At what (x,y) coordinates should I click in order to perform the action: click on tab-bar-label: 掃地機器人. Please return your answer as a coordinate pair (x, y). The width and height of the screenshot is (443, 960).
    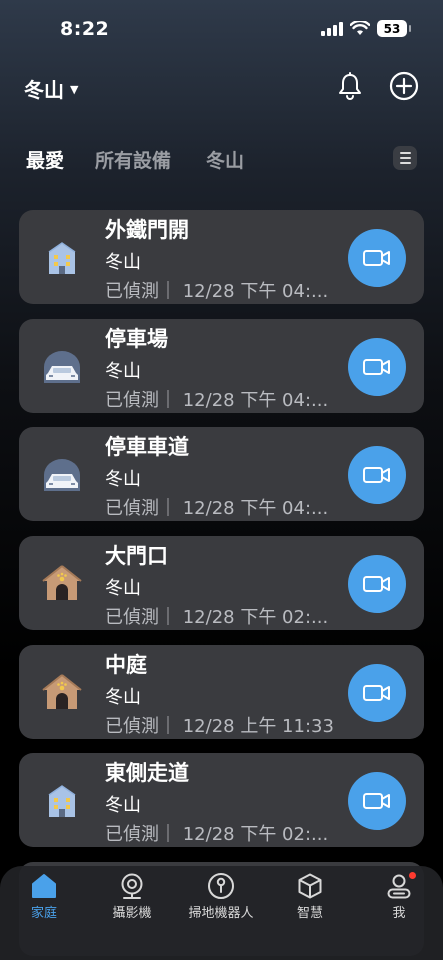
    Looking at the image, I should click on (221, 913).